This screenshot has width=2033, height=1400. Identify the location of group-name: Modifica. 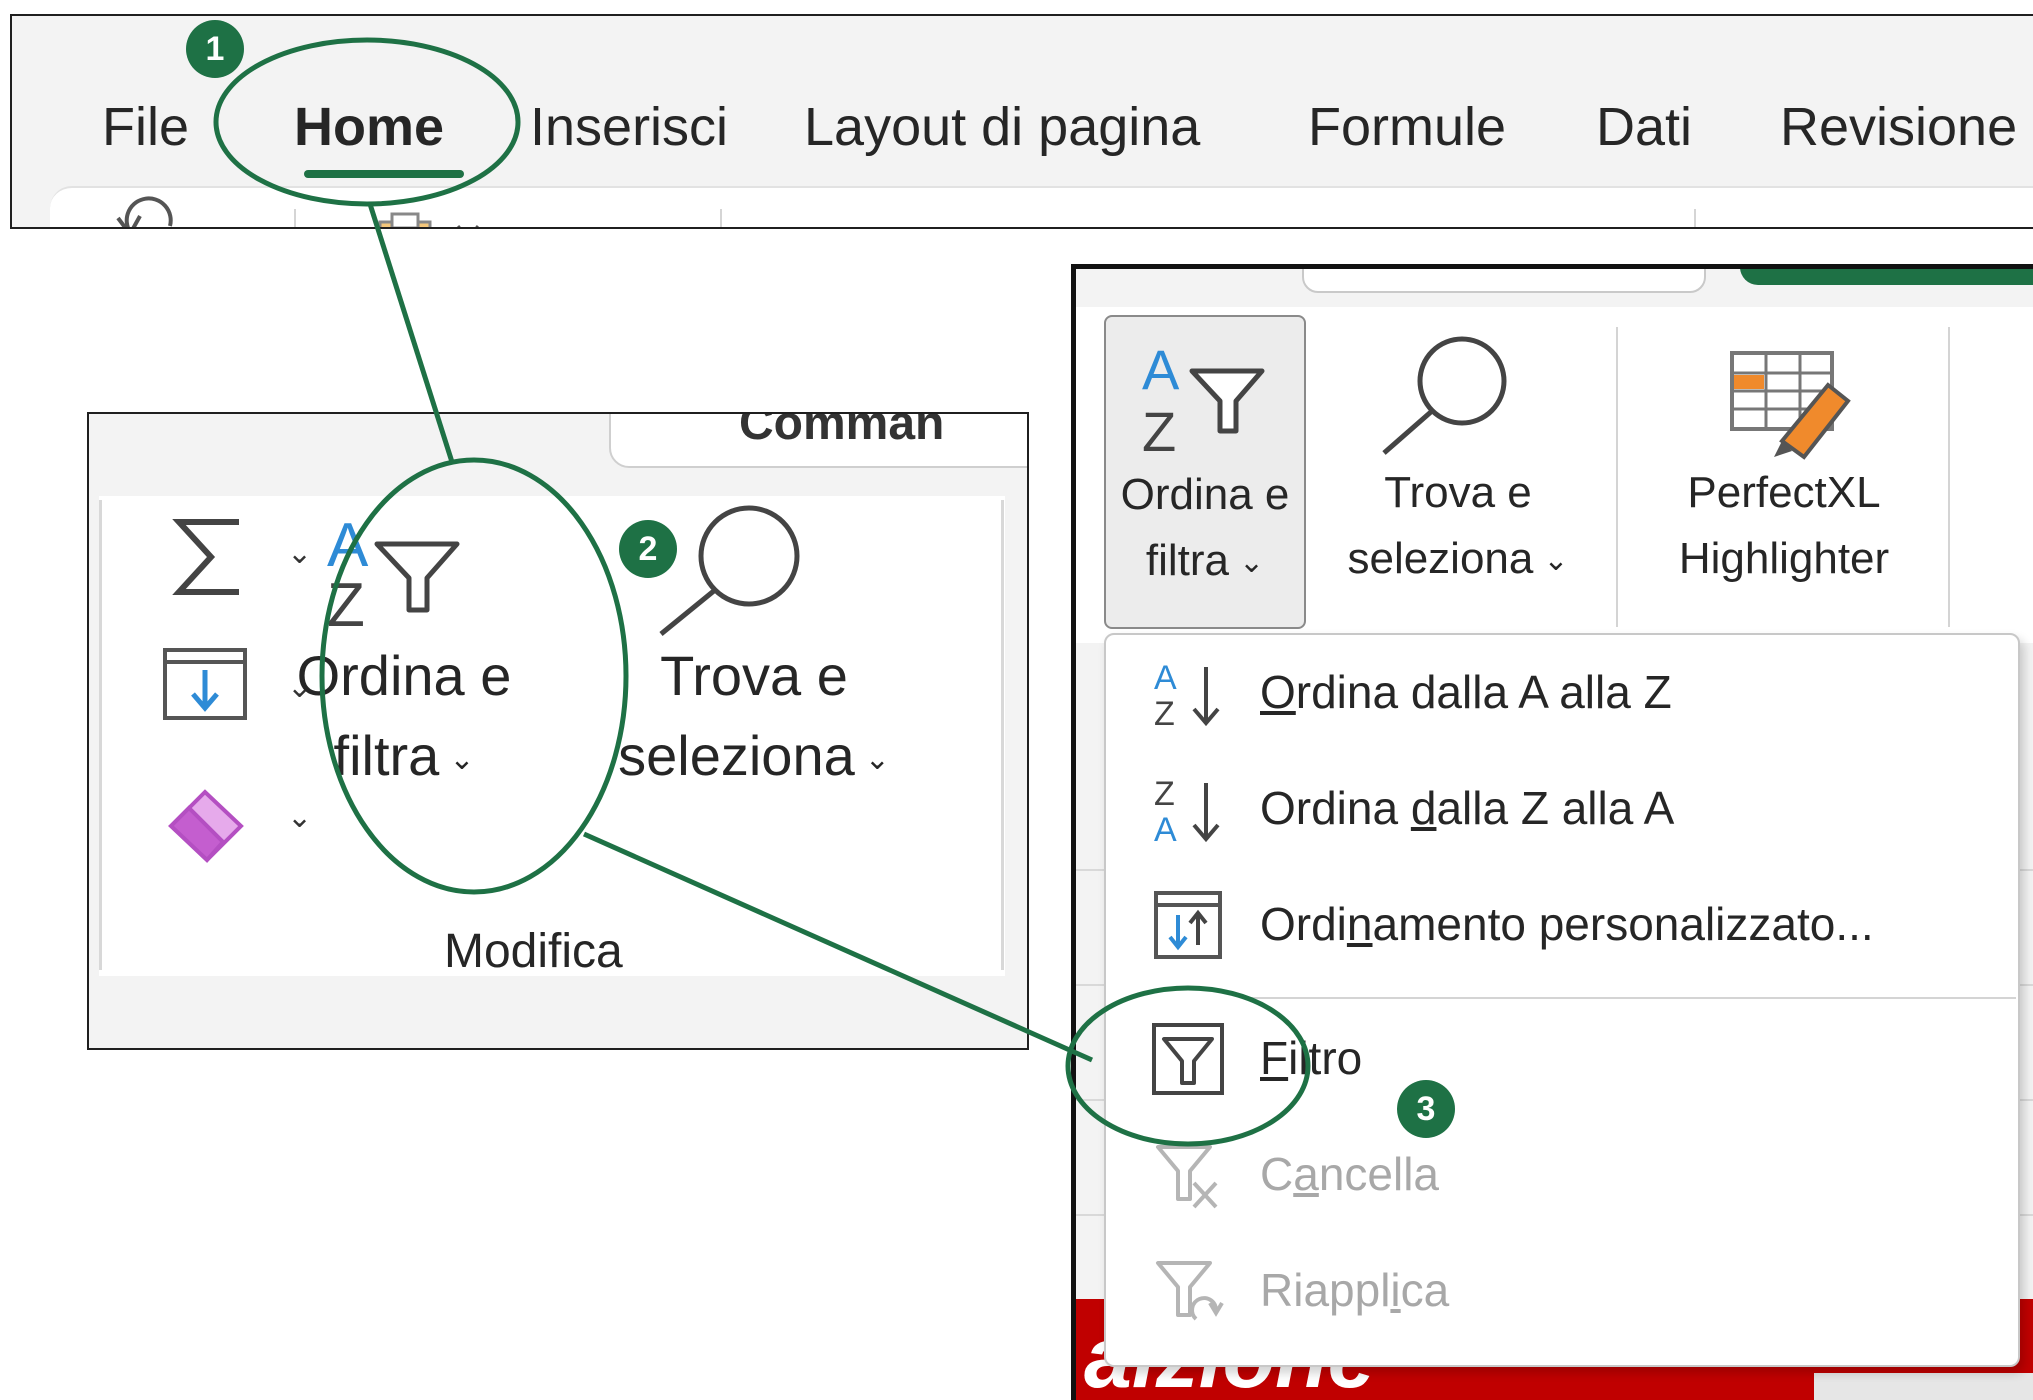
(533, 951).